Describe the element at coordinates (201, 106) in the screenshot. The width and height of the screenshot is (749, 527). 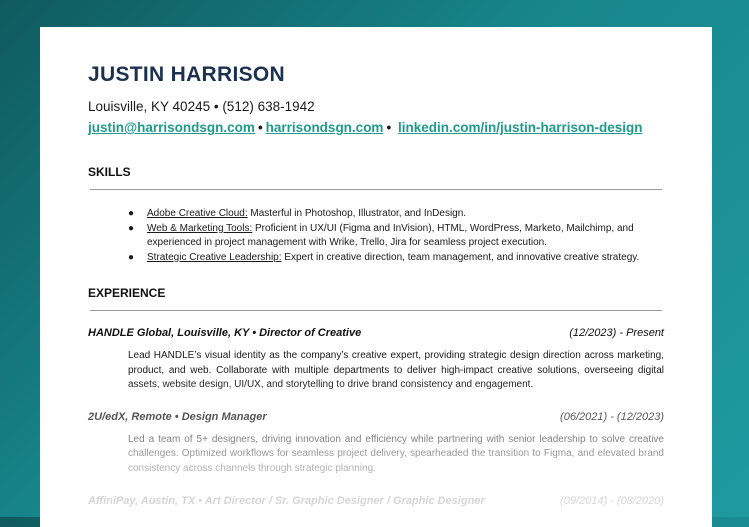
I see `contact-line: Louisville, KY 40245 • (512) 638-1942` at that location.